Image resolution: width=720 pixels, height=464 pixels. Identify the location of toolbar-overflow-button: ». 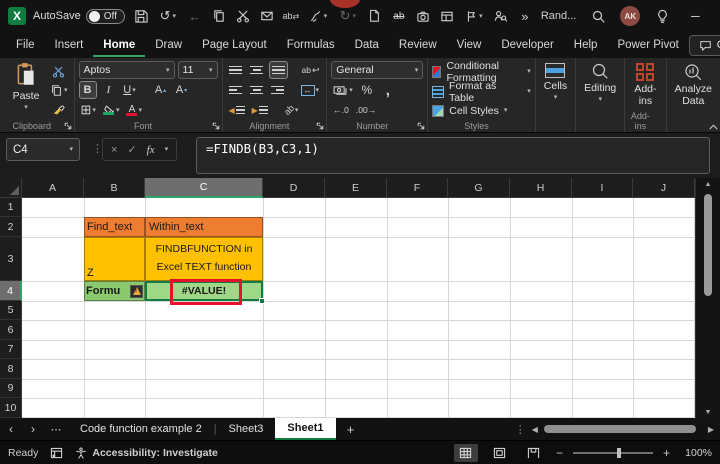
(525, 16).